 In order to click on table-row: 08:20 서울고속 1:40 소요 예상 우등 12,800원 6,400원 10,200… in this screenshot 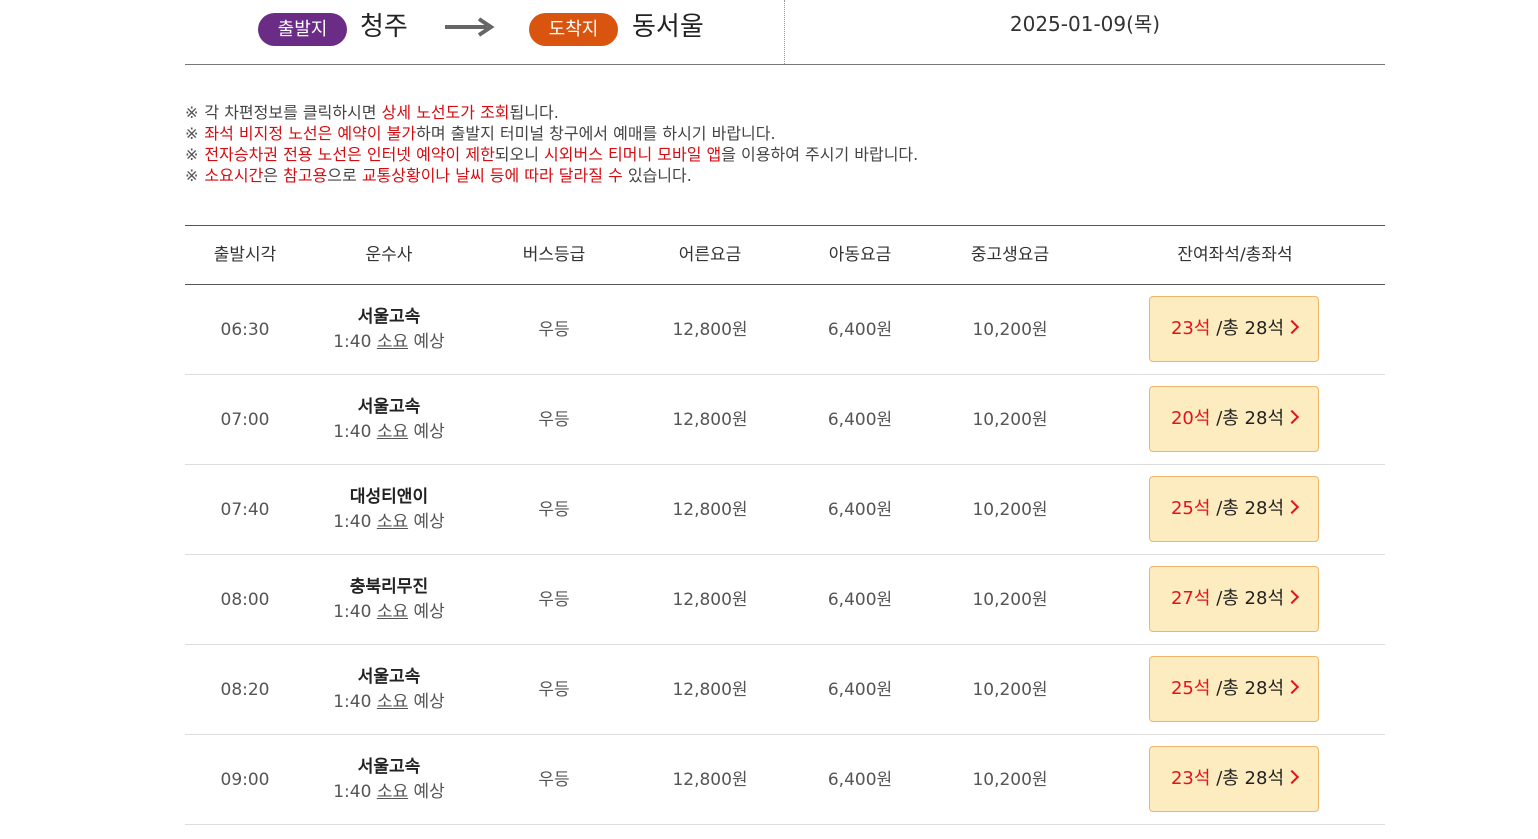, I will do `click(785, 690)`.